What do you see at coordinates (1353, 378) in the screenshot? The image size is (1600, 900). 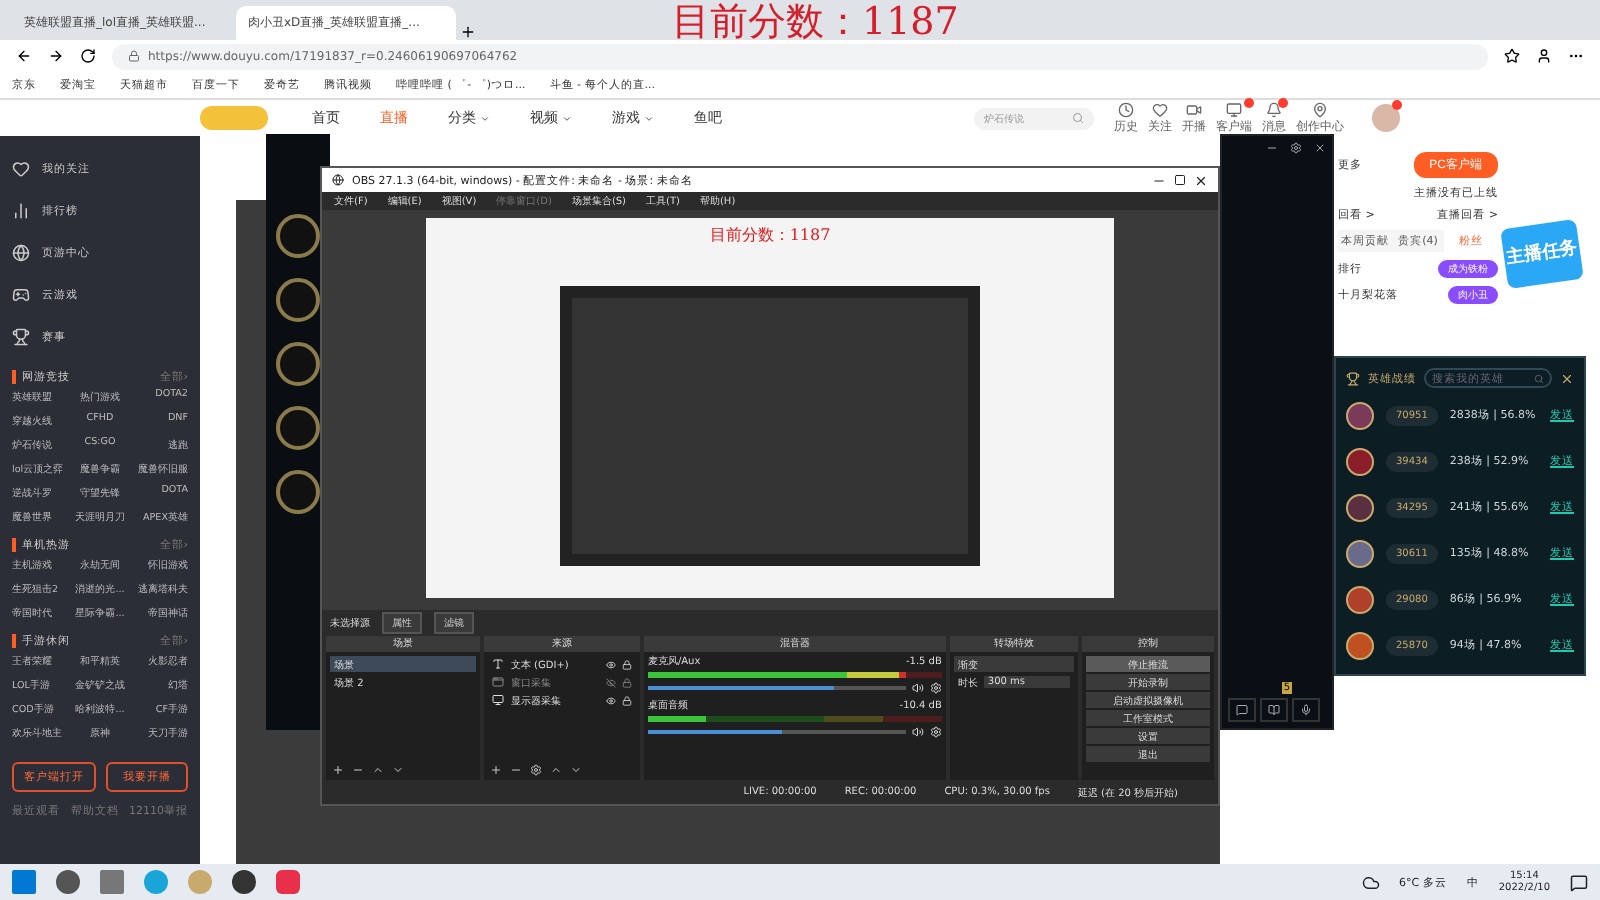 I see `trophy-icon` at bounding box center [1353, 378].